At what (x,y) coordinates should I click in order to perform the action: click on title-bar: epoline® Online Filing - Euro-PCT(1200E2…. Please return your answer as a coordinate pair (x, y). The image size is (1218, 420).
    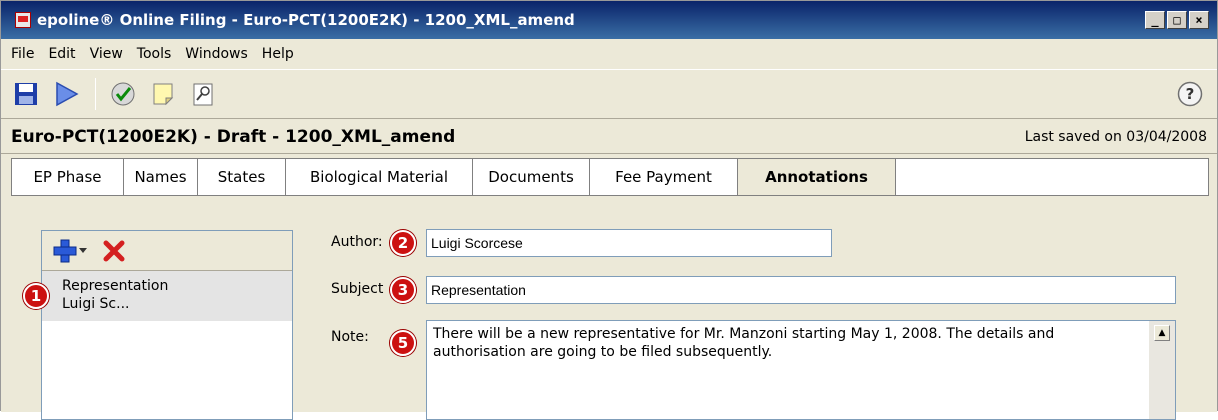
    Looking at the image, I should click on (609, 20).